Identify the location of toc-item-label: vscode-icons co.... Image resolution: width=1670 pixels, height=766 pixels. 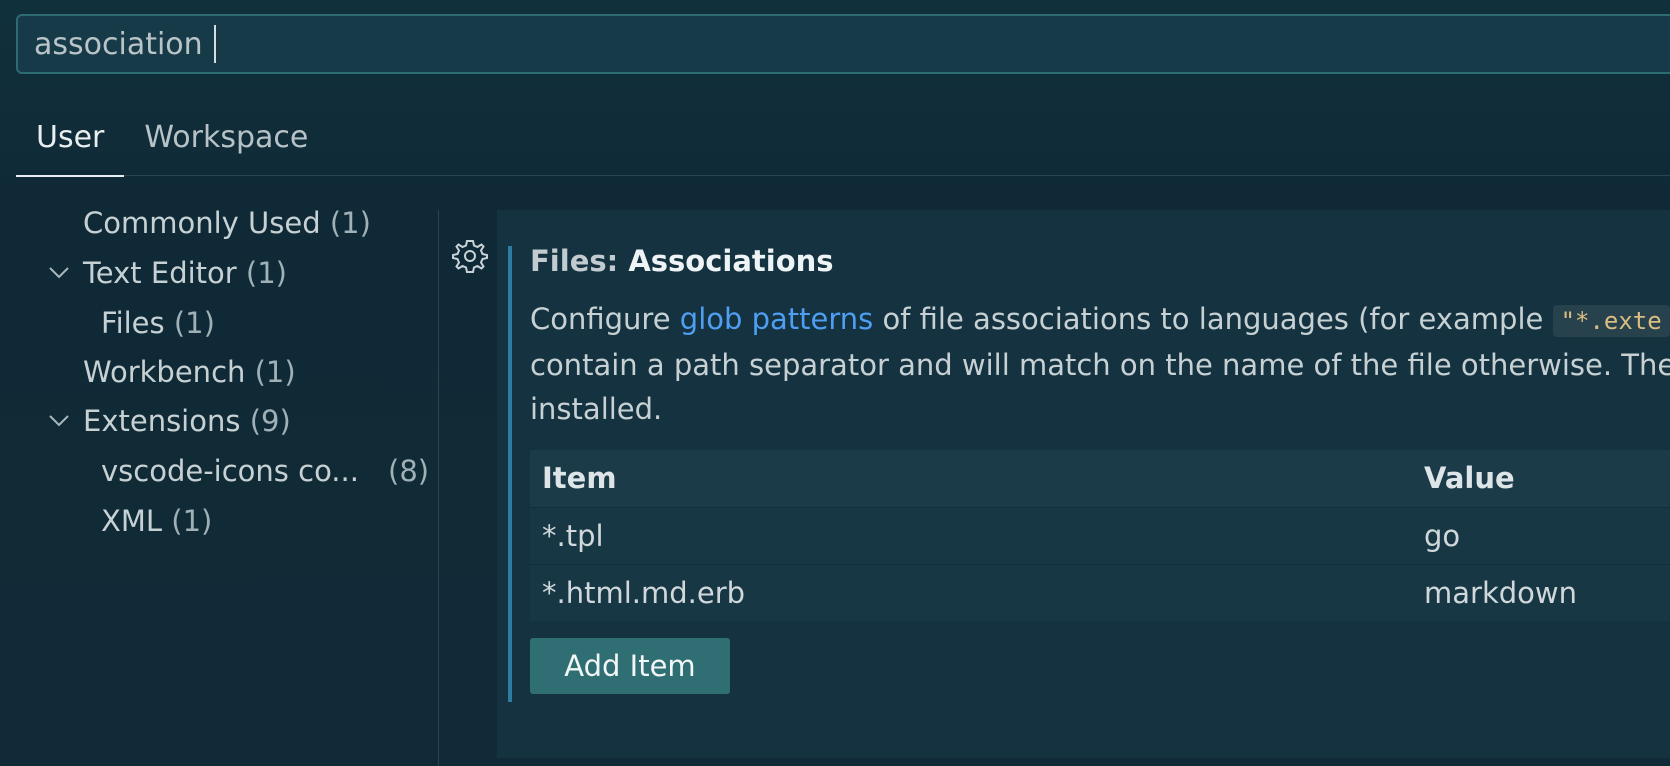
(230, 471).